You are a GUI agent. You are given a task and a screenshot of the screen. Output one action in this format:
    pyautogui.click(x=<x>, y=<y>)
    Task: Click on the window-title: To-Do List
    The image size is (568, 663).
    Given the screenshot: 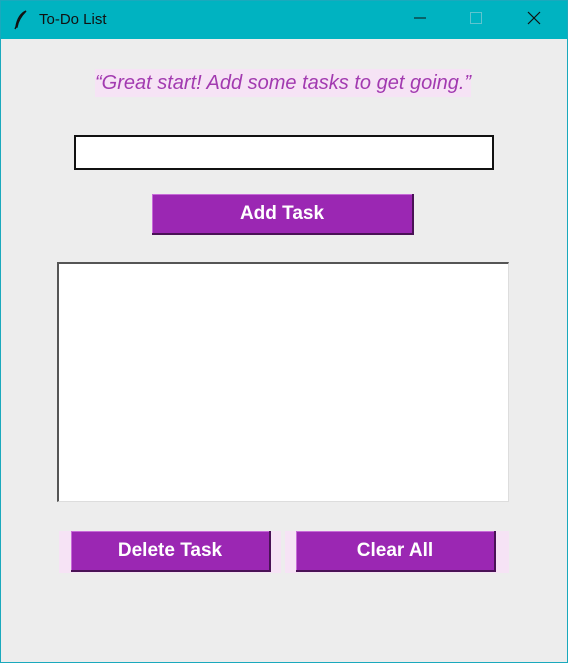 What is the action you would take?
    pyautogui.click(x=73, y=19)
    